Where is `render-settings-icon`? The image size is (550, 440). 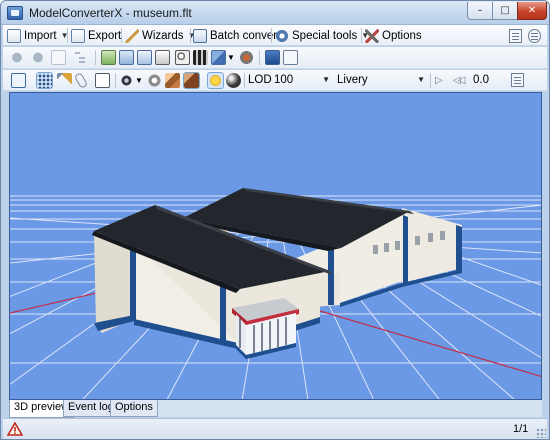 render-settings-icon is located at coordinates (154, 80).